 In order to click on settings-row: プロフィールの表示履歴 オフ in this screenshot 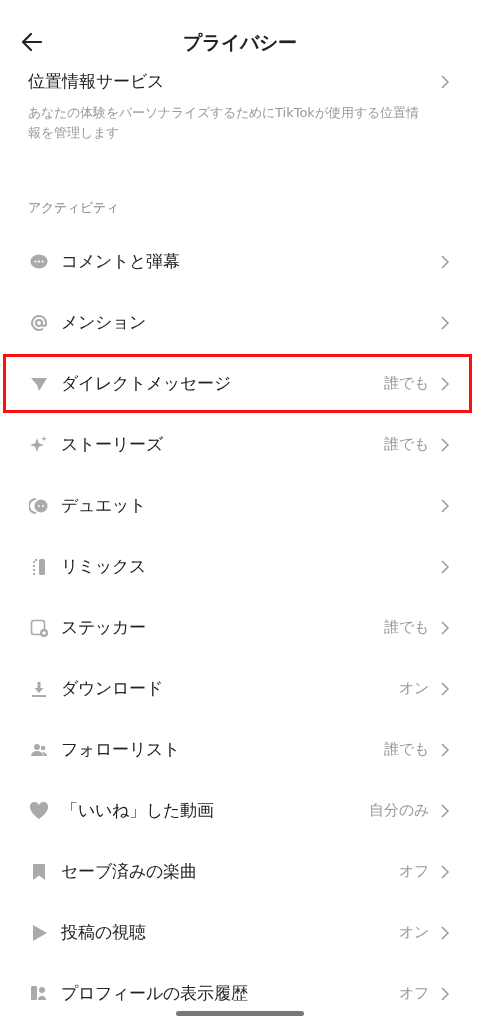, I will do `click(239, 993)`.